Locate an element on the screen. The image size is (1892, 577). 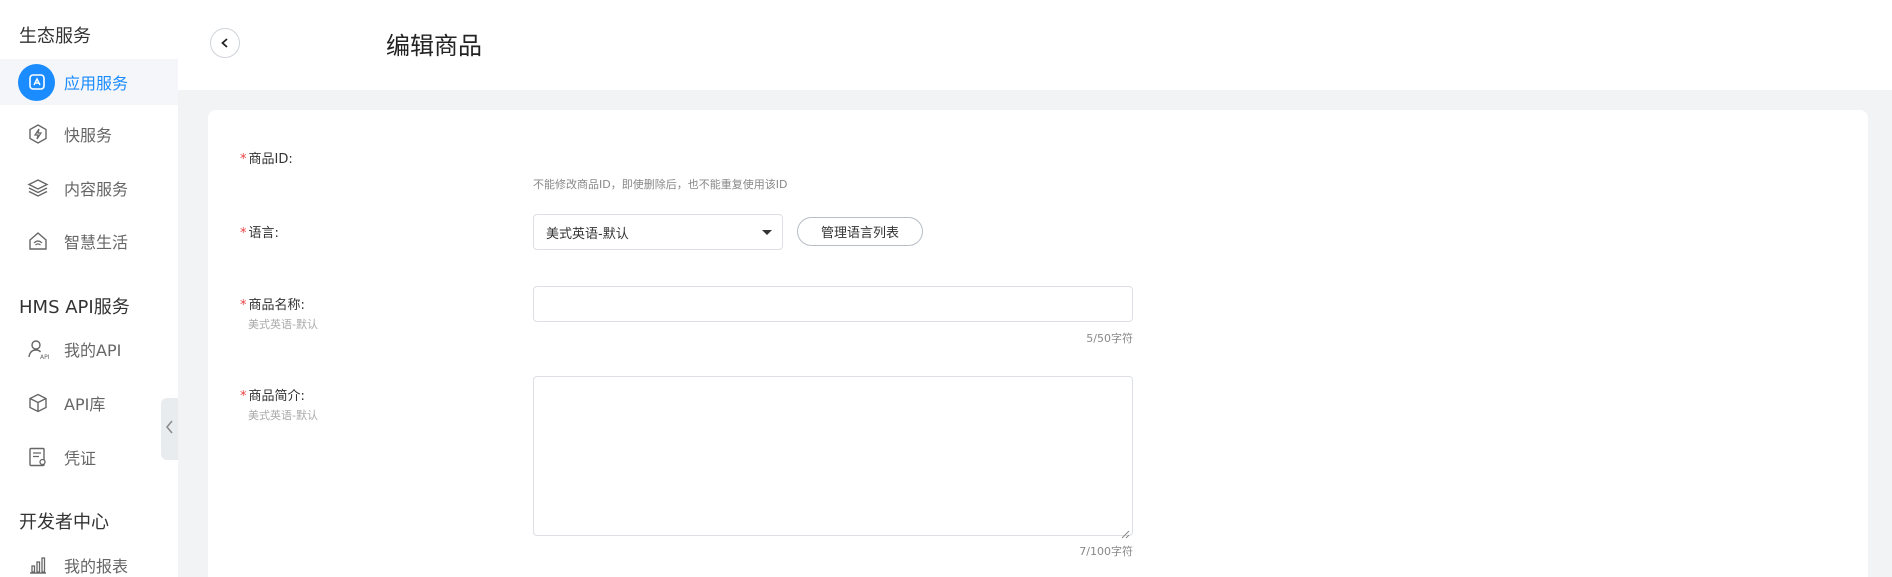
manage-language-list-button: 管理语言列表 is located at coordinates (860, 231).